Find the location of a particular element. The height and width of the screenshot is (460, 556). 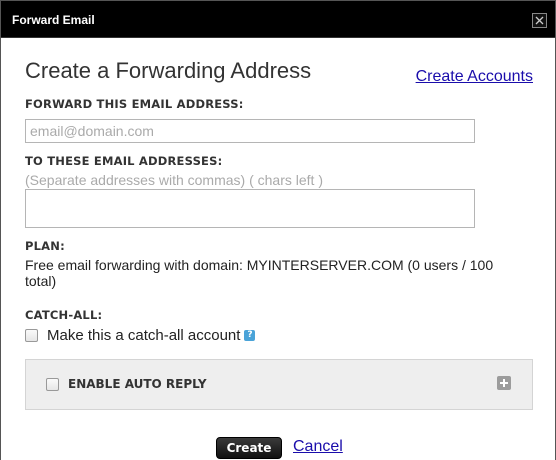

catch-all-checkbox-label: Make this a catch-all account is located at coordinates (143, 335).